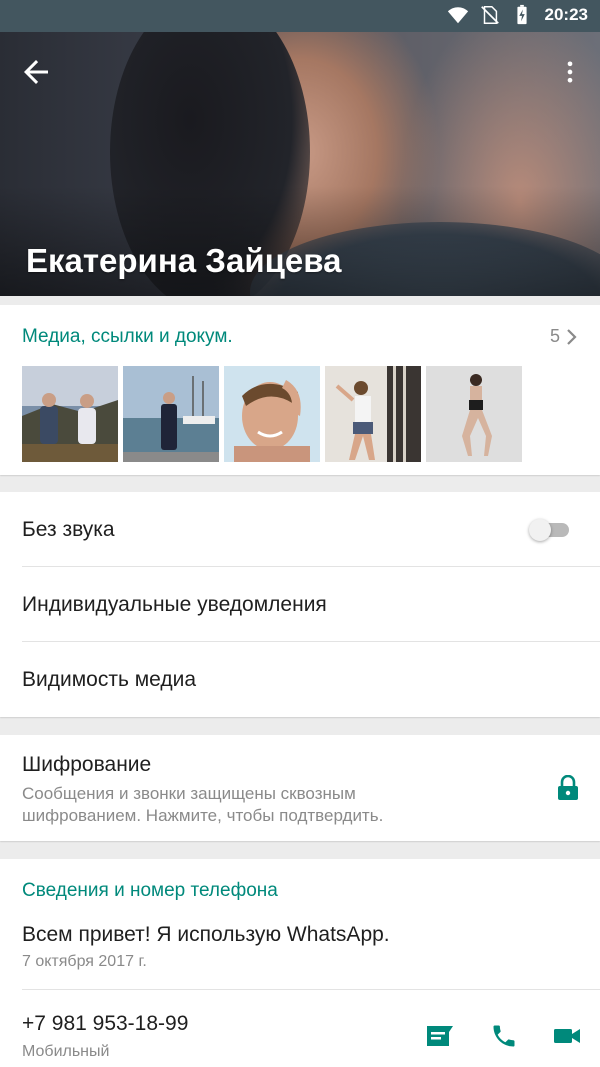  What do you see at coordinates (300, 679) in the screenshot?
I see `media-visibility-row: Видимость медиа` at bounding box center [300, 679].